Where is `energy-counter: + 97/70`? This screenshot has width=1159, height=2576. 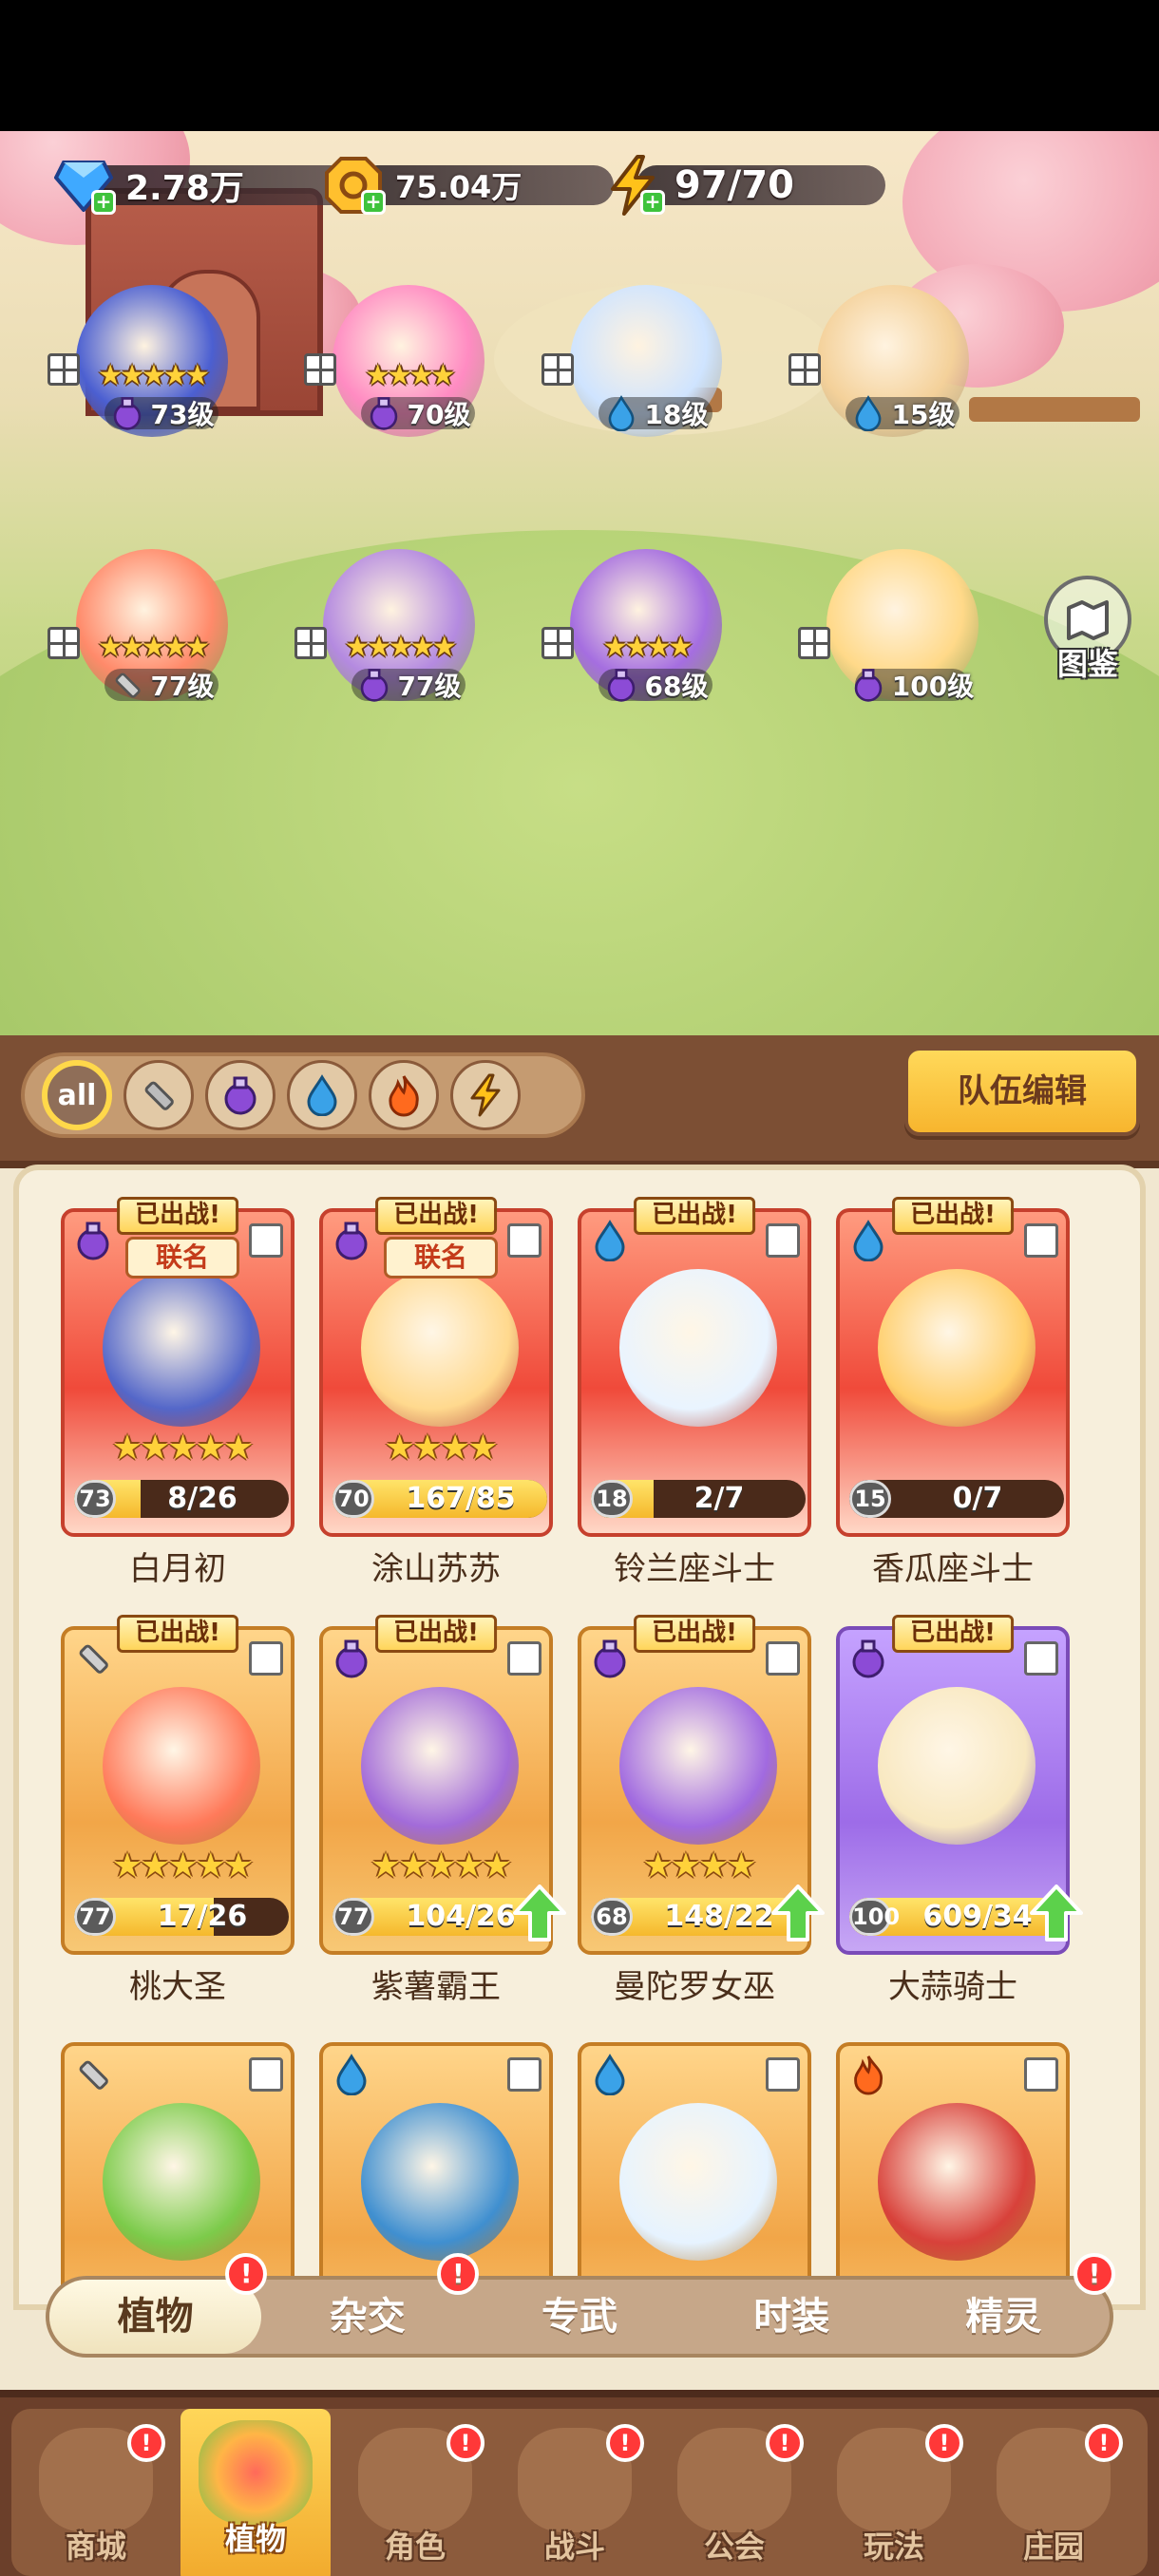 energy-counter: + 97/70 is located at coordinates (743, 185).